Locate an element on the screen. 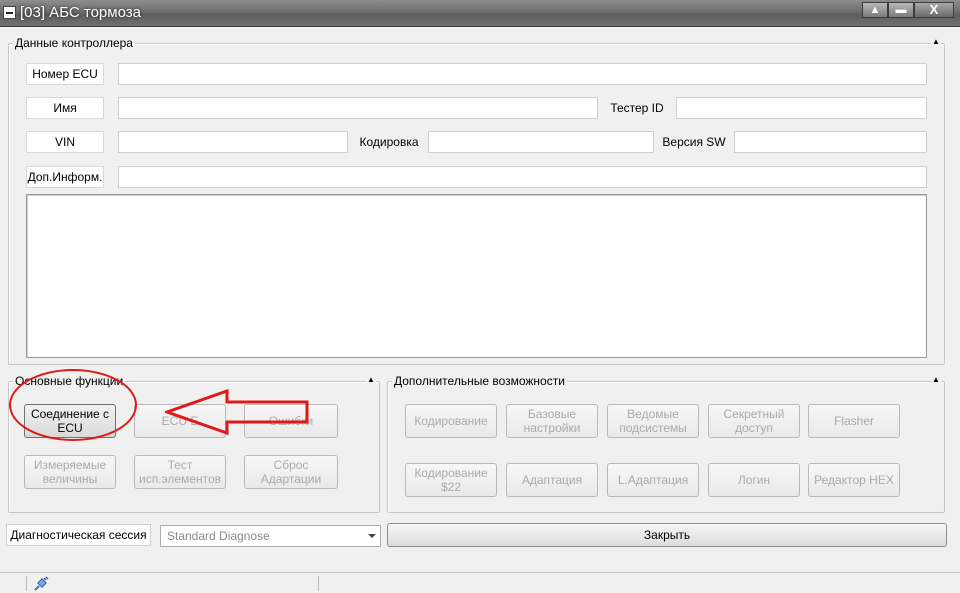 This screenshot has height=593, width=960. highlight-ellipse is located at coordinates (73, 405).